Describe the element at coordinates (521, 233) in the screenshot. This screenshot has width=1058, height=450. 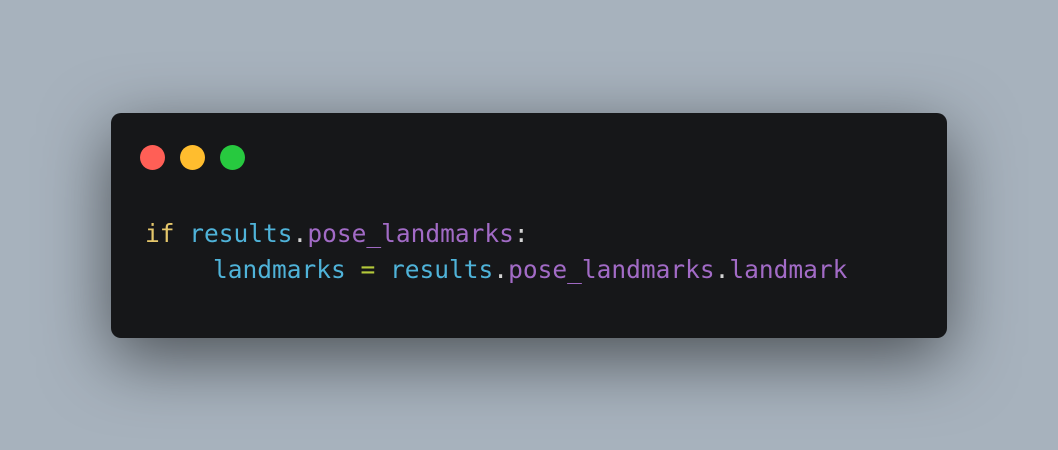
I see `colon-punct: :` at that location.